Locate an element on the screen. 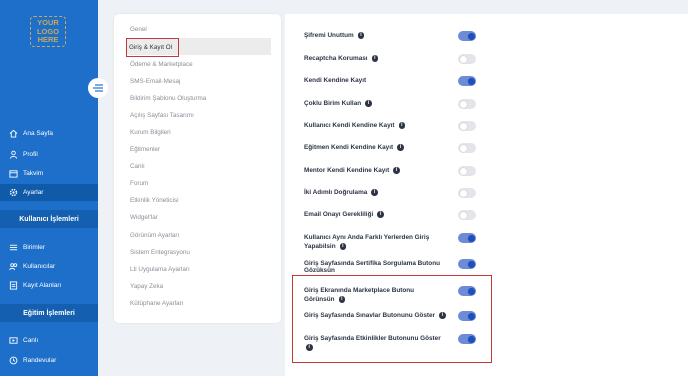  toggle-kendi-kendine-kayit is located at coordinates (467, 81).